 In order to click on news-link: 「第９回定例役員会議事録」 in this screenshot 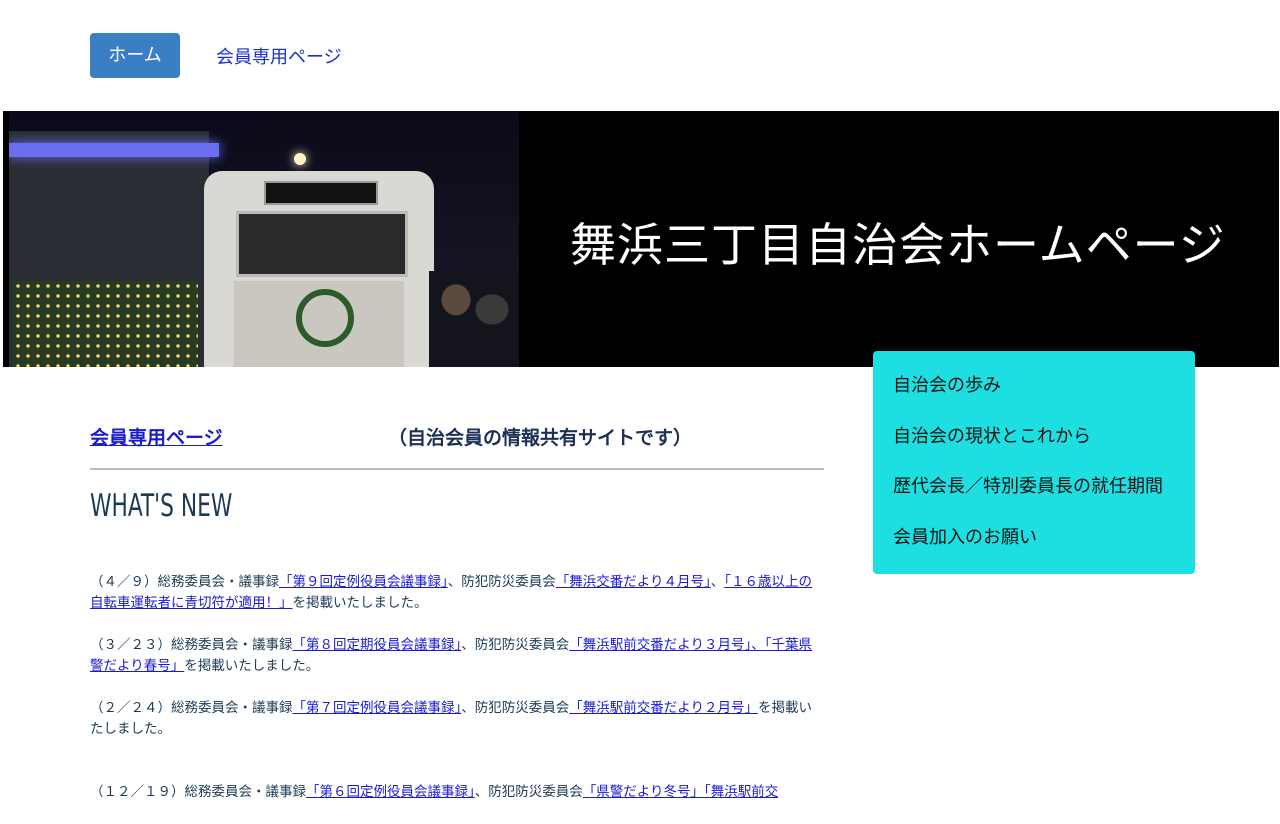, I will do `click(363, 582)`.